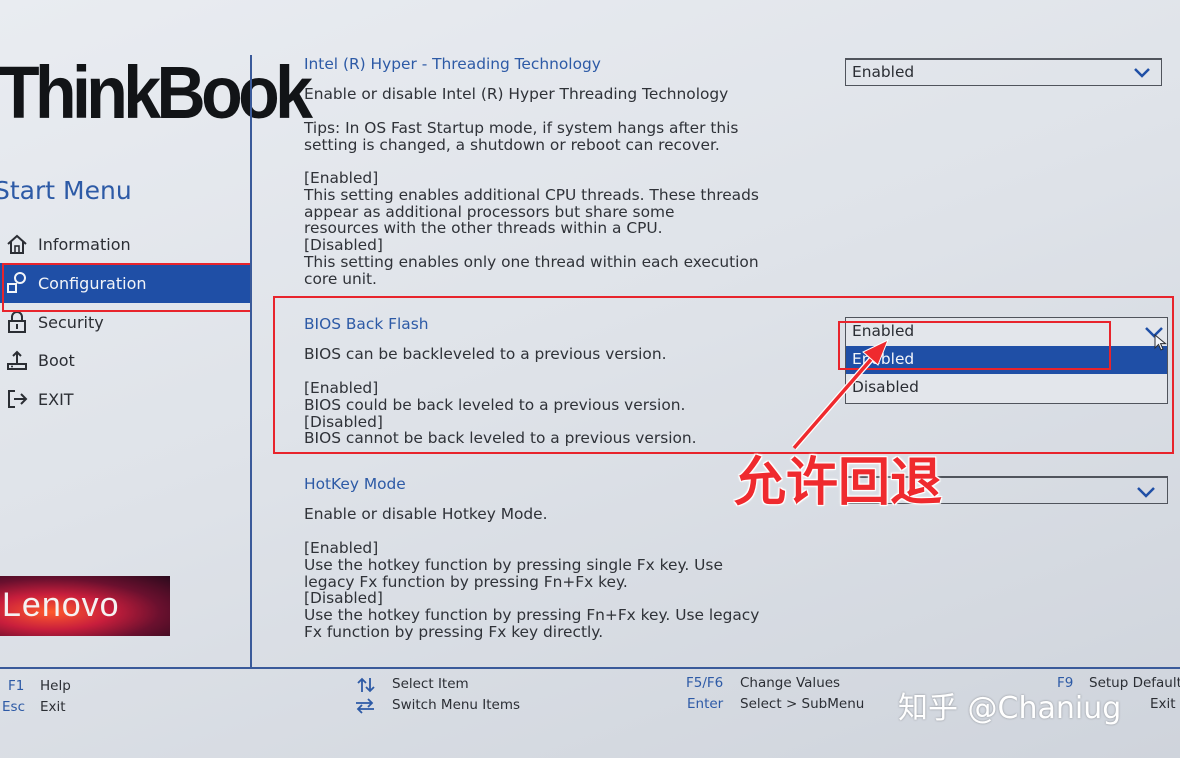 The height and width of the screenshot is (758, 1180). What do you see at coordinates (705, 704) in the screenshot?
I see `footer-key-enter: Enter` at bounding box center [705, 704].